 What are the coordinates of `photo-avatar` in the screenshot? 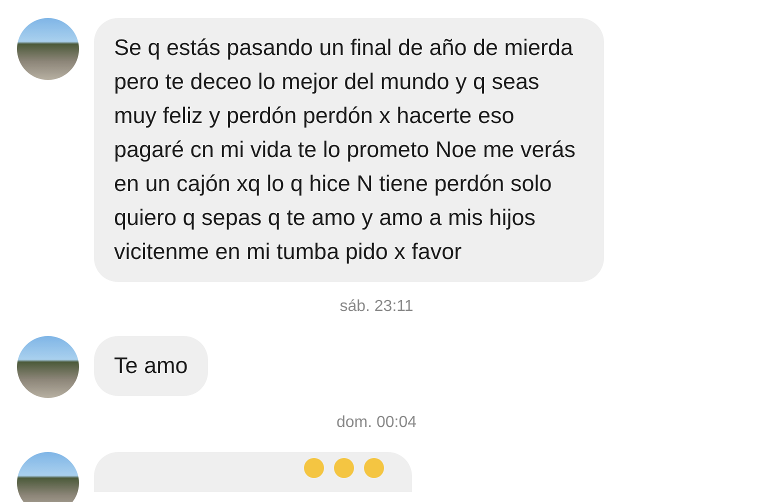 It's located at (48, 477).